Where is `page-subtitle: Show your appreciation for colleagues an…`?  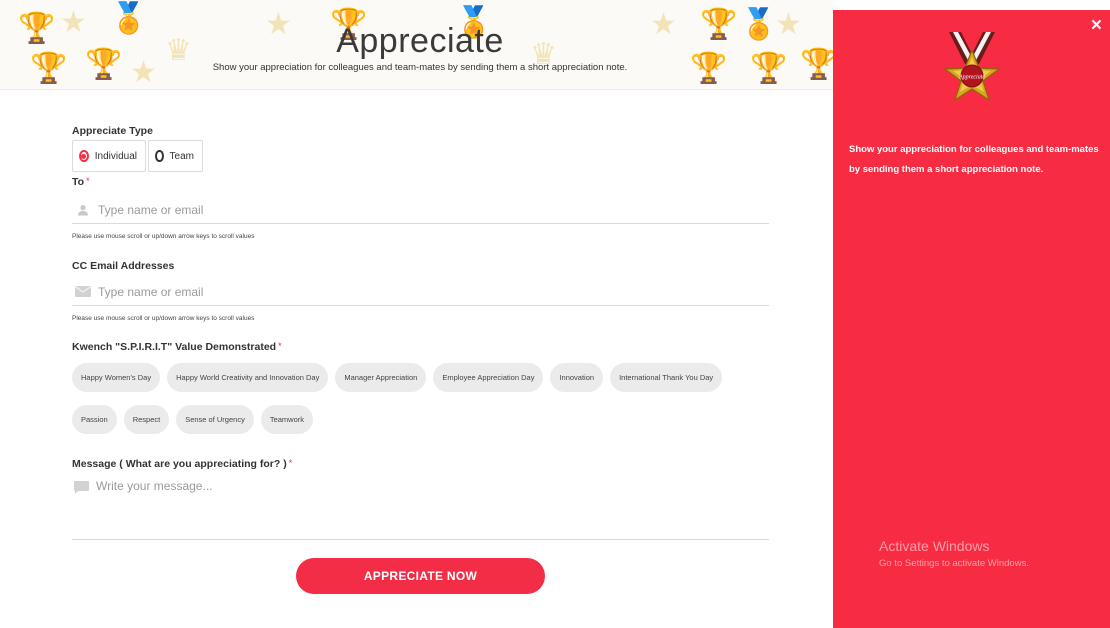
page-subtitle: Show your appreciation for colleagues an… is located at coordinates (420, 67).